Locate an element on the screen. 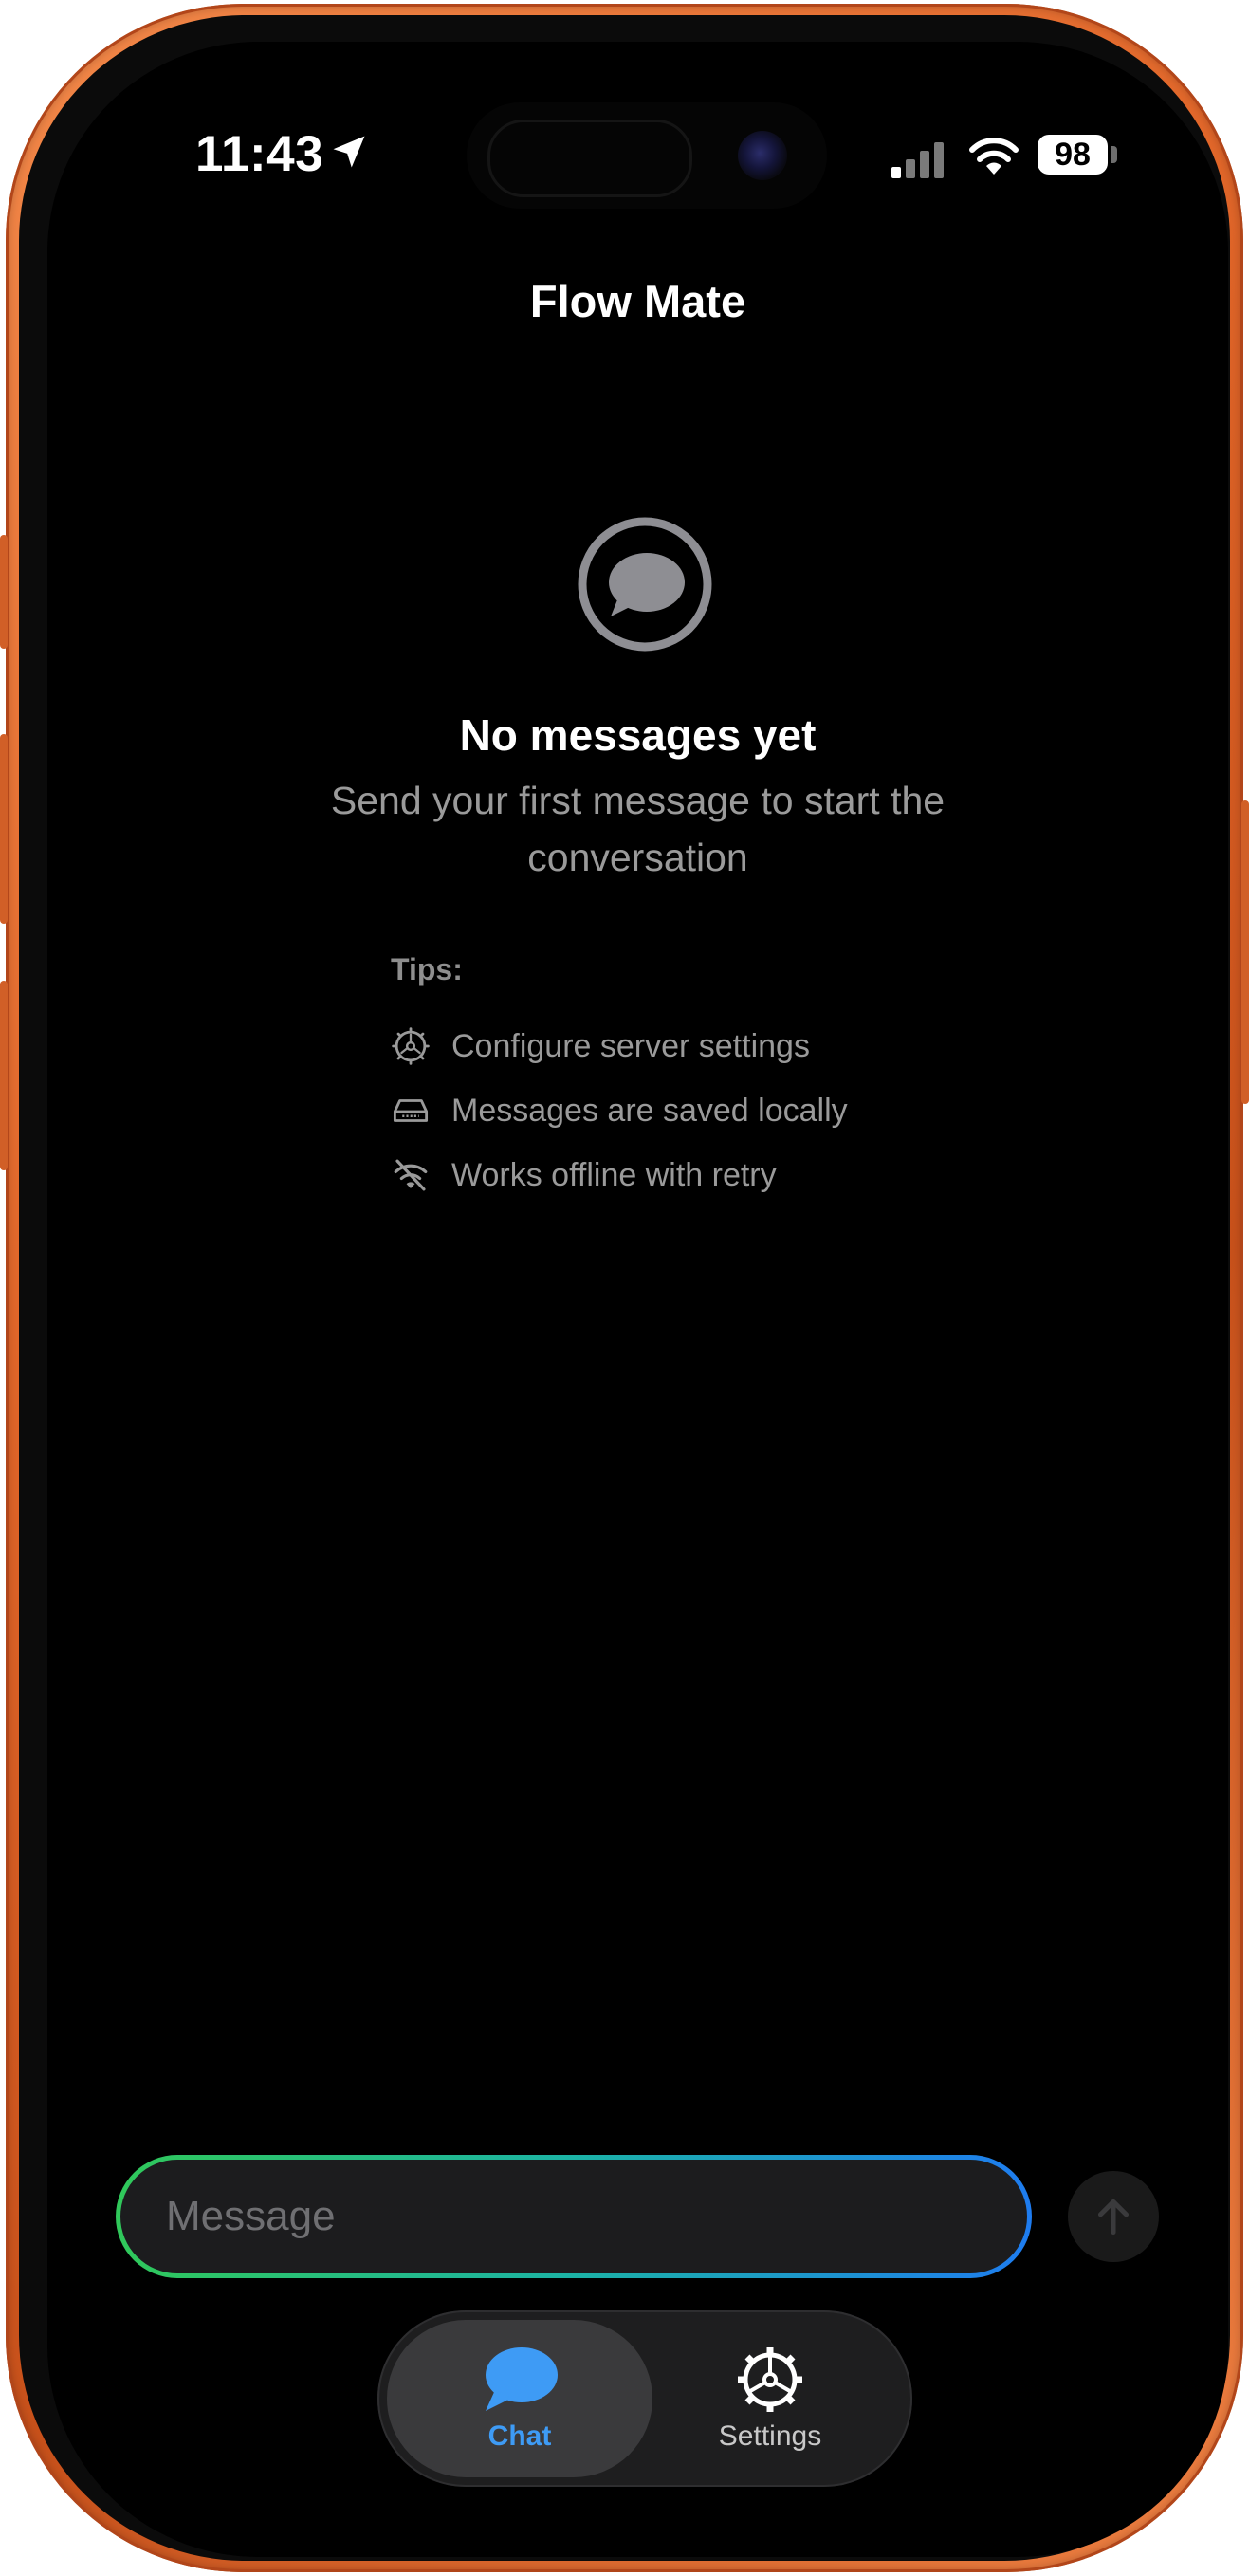 The height and width of the screenshot is (2576, 1249). dynamic-island is located at coordinates (647, 155).